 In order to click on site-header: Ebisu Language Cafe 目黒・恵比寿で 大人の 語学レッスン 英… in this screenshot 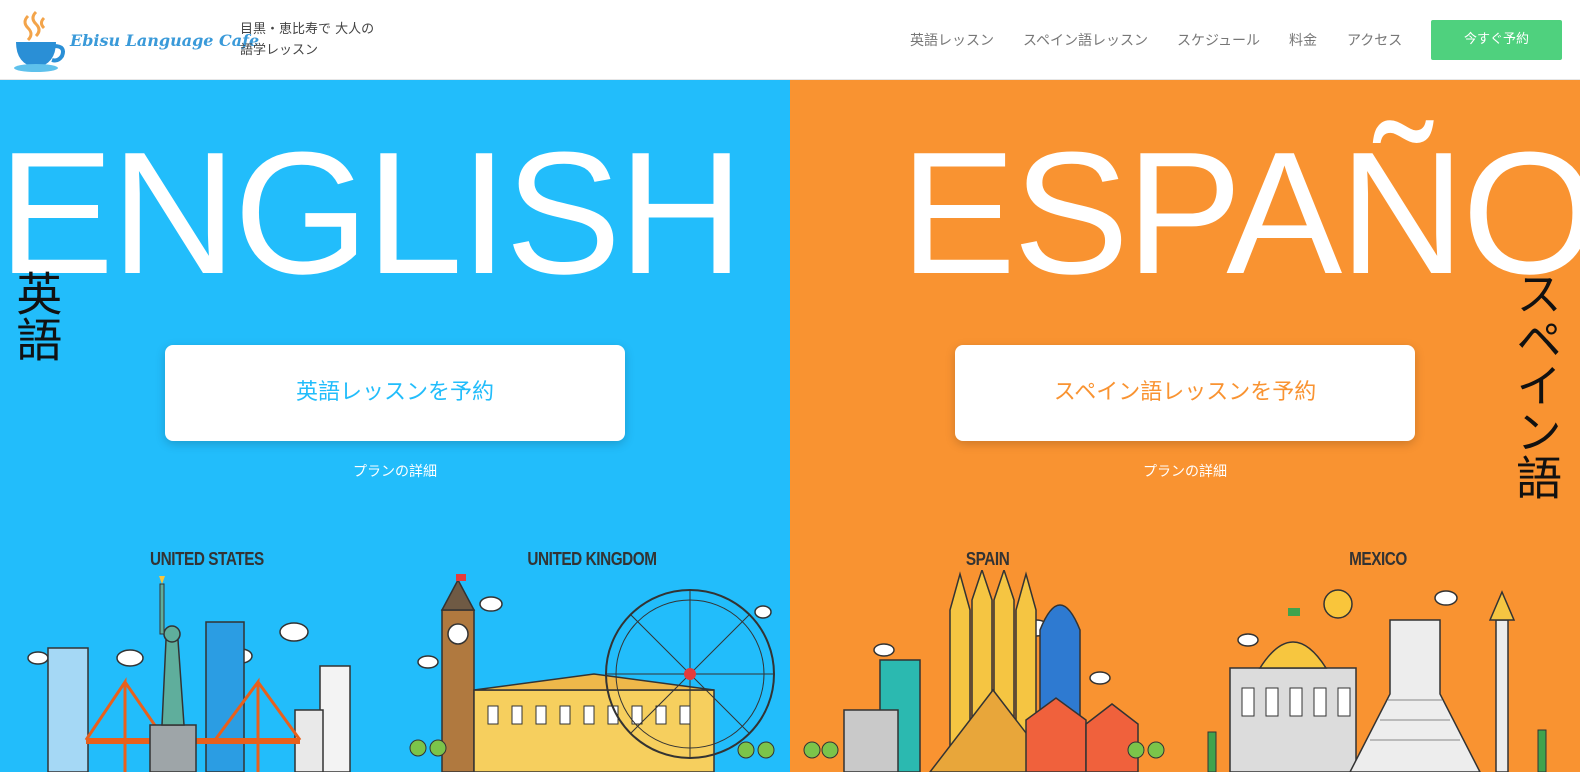, I will do `click(790, 40)`.